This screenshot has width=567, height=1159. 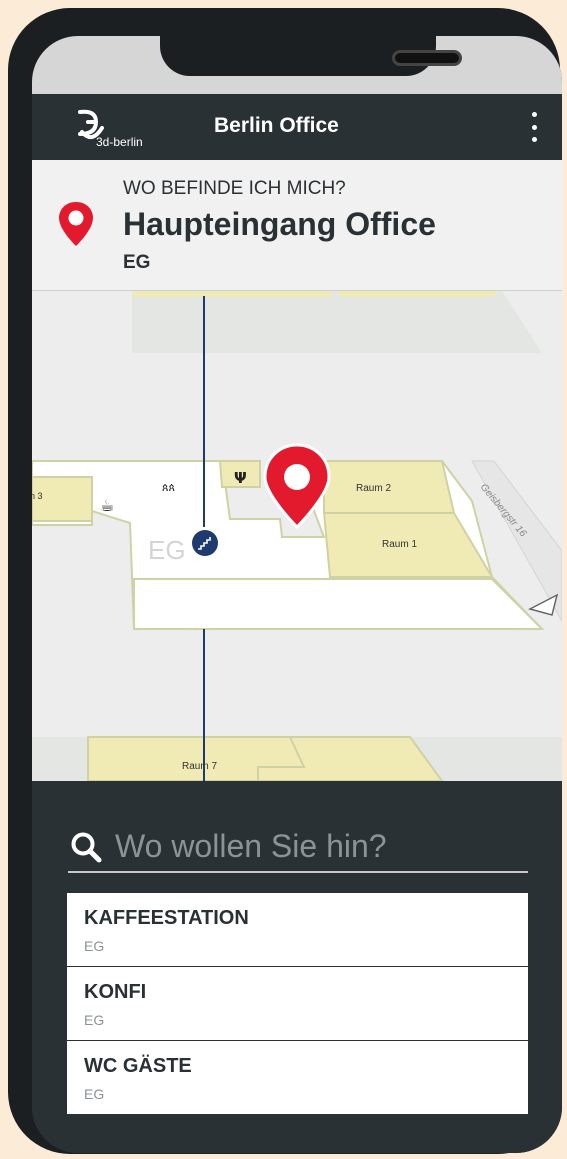 I want to click on status-bar, so click(x=297, y=65).